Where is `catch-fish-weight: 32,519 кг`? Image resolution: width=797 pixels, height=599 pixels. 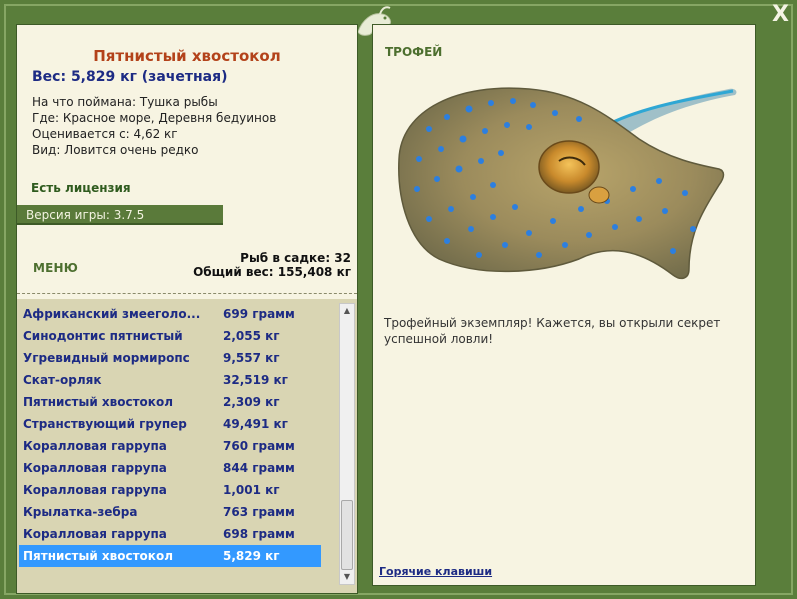 catch-fish-weight: 32,519 кг is located at coordinates (255, 380).